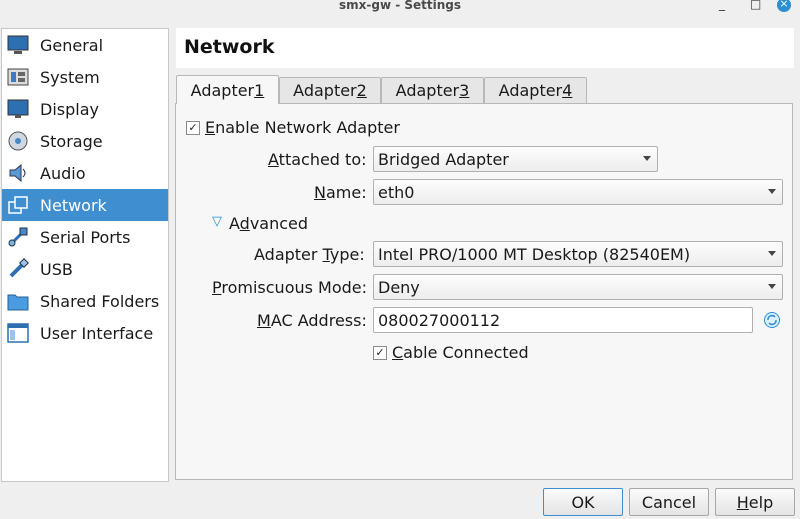  What do you see at coordinates (669, 502) in the screenshot?
I see `cancel-button: Cancel` at bounding box center [669, 502].